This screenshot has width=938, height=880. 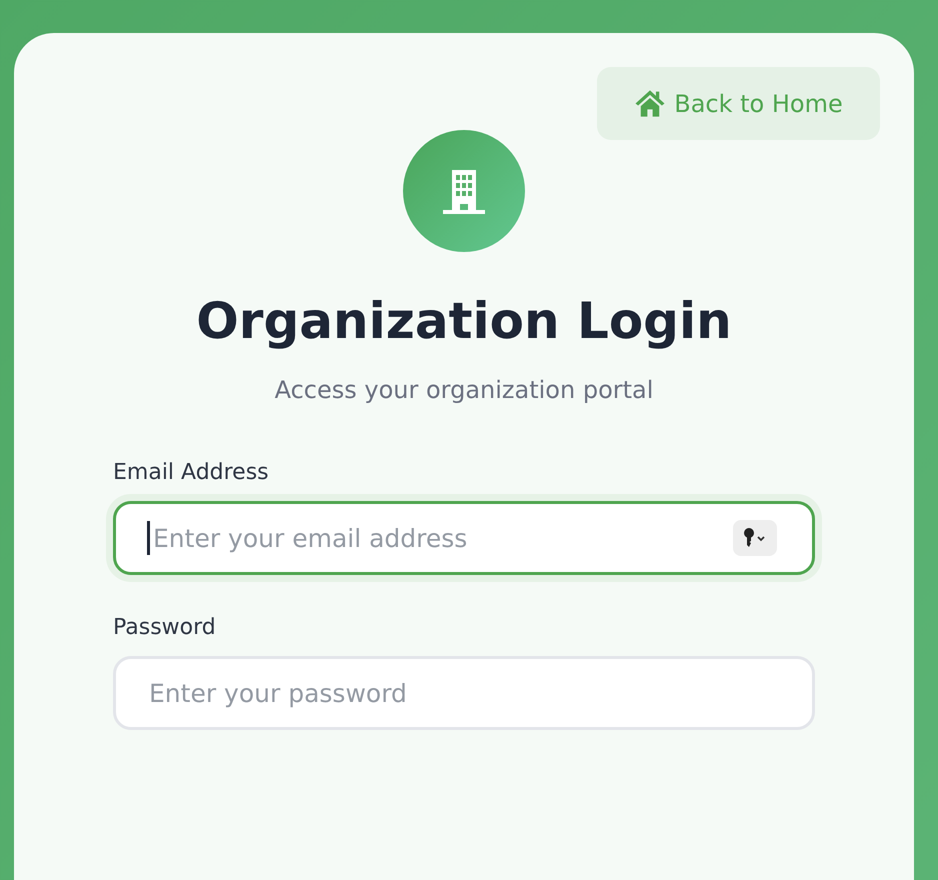 What do you see at coordinates (464, 390) in the screenshot?
I see `page-subtitle: Access your organization portal` at bounding box center [464, 390].